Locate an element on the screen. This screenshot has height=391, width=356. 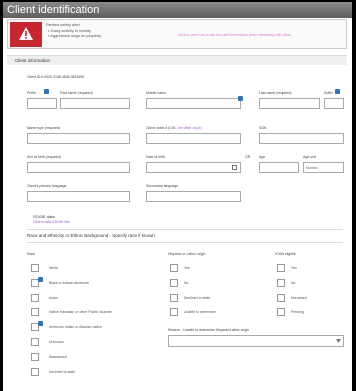
age-field is located at coordinates (279, 167).